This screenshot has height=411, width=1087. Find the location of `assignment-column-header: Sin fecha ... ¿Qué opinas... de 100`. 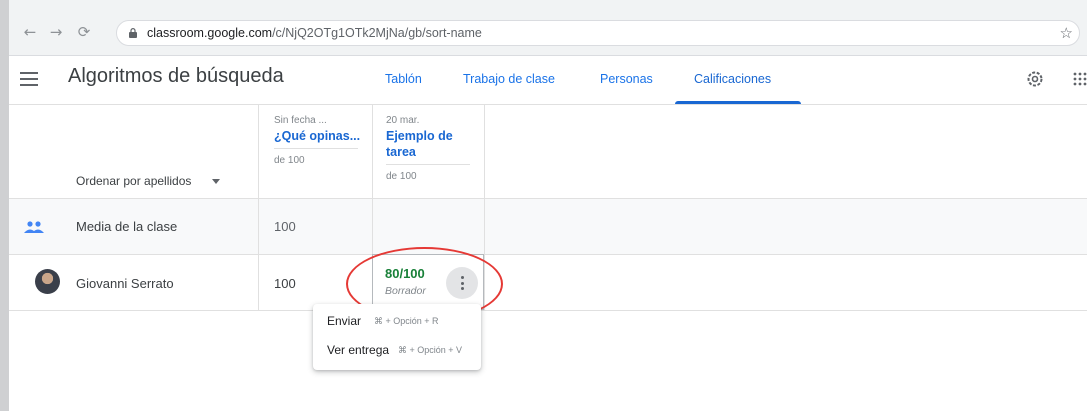

assignment-column-header: Sin fecha ... ¿Qué opinas... de 100 is located at coordinates (324, 140).